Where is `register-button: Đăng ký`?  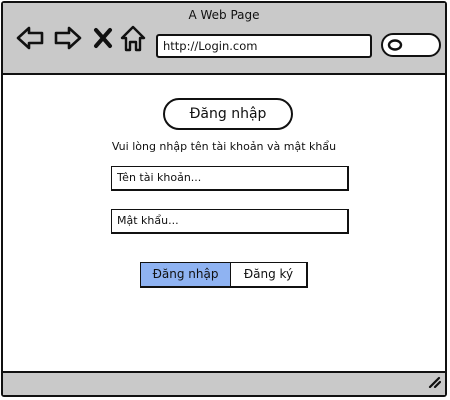 register-button: Đăng ký is located at coordinates (268, 274).